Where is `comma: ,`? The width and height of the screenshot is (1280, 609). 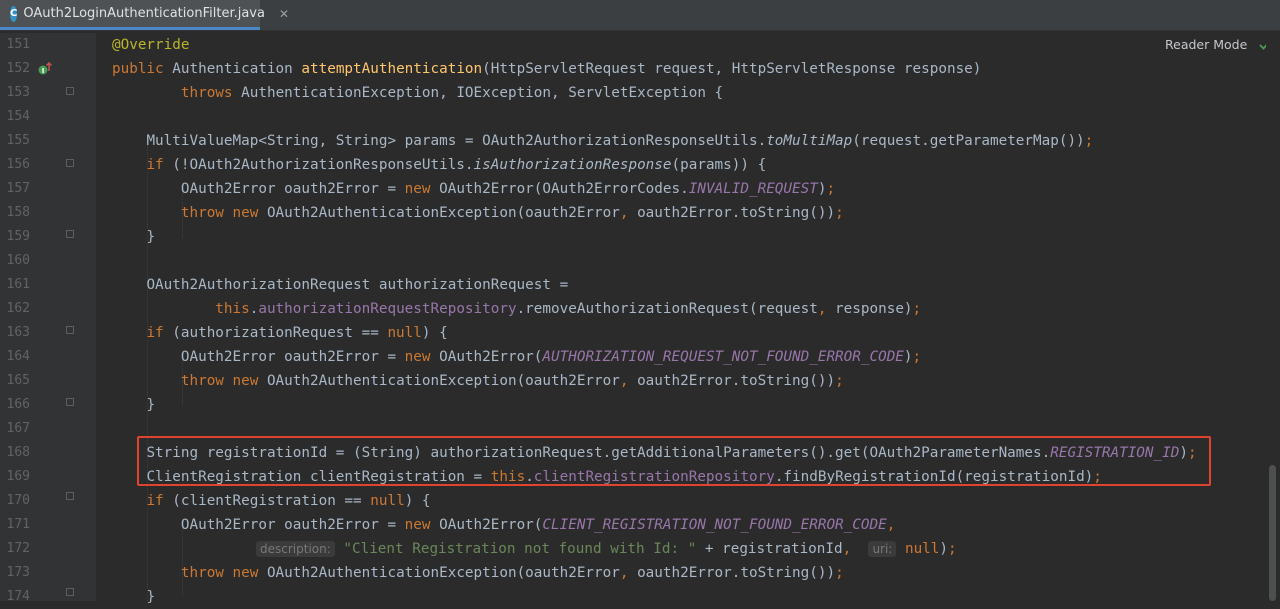
comma: , is located at coordinates (847, 549).